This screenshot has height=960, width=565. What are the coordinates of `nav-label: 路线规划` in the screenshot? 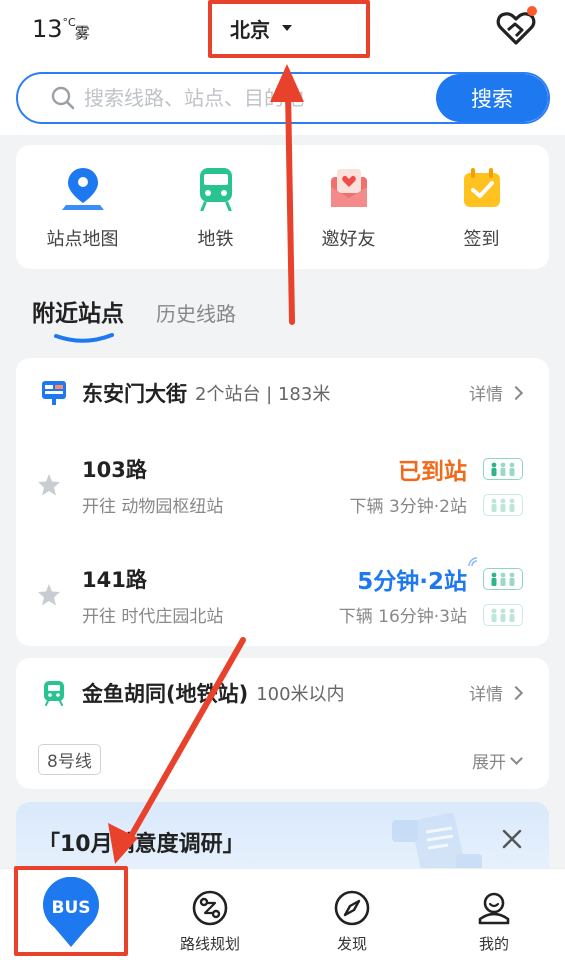 It's located at (209, 944).